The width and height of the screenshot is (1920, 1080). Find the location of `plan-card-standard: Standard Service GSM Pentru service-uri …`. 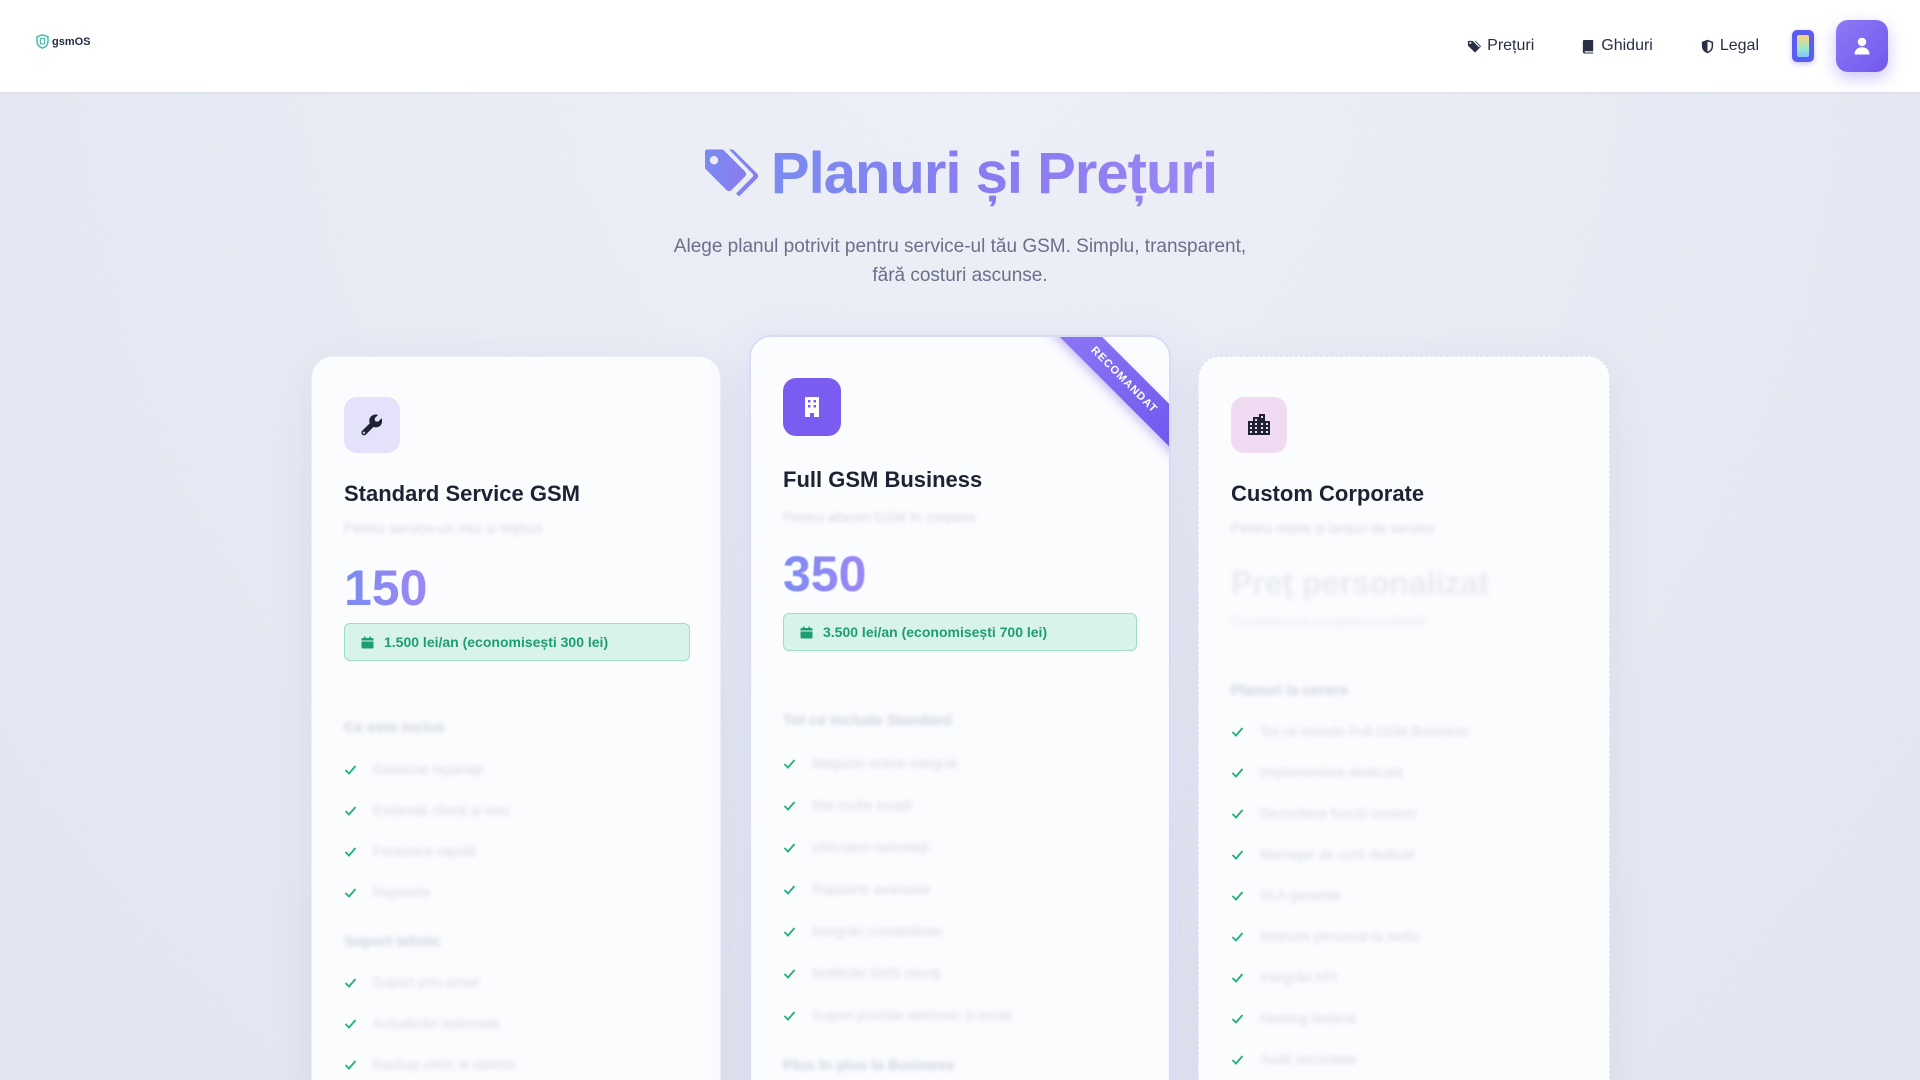

plan-card-standard: Standard Service GSM Pentru service-uri … is located at coordinates (516, 718).